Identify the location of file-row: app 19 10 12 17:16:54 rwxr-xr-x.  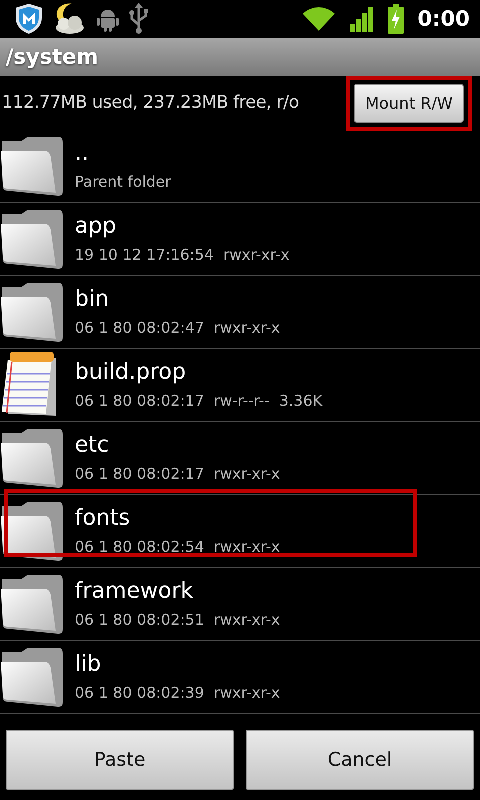
(240, 239).